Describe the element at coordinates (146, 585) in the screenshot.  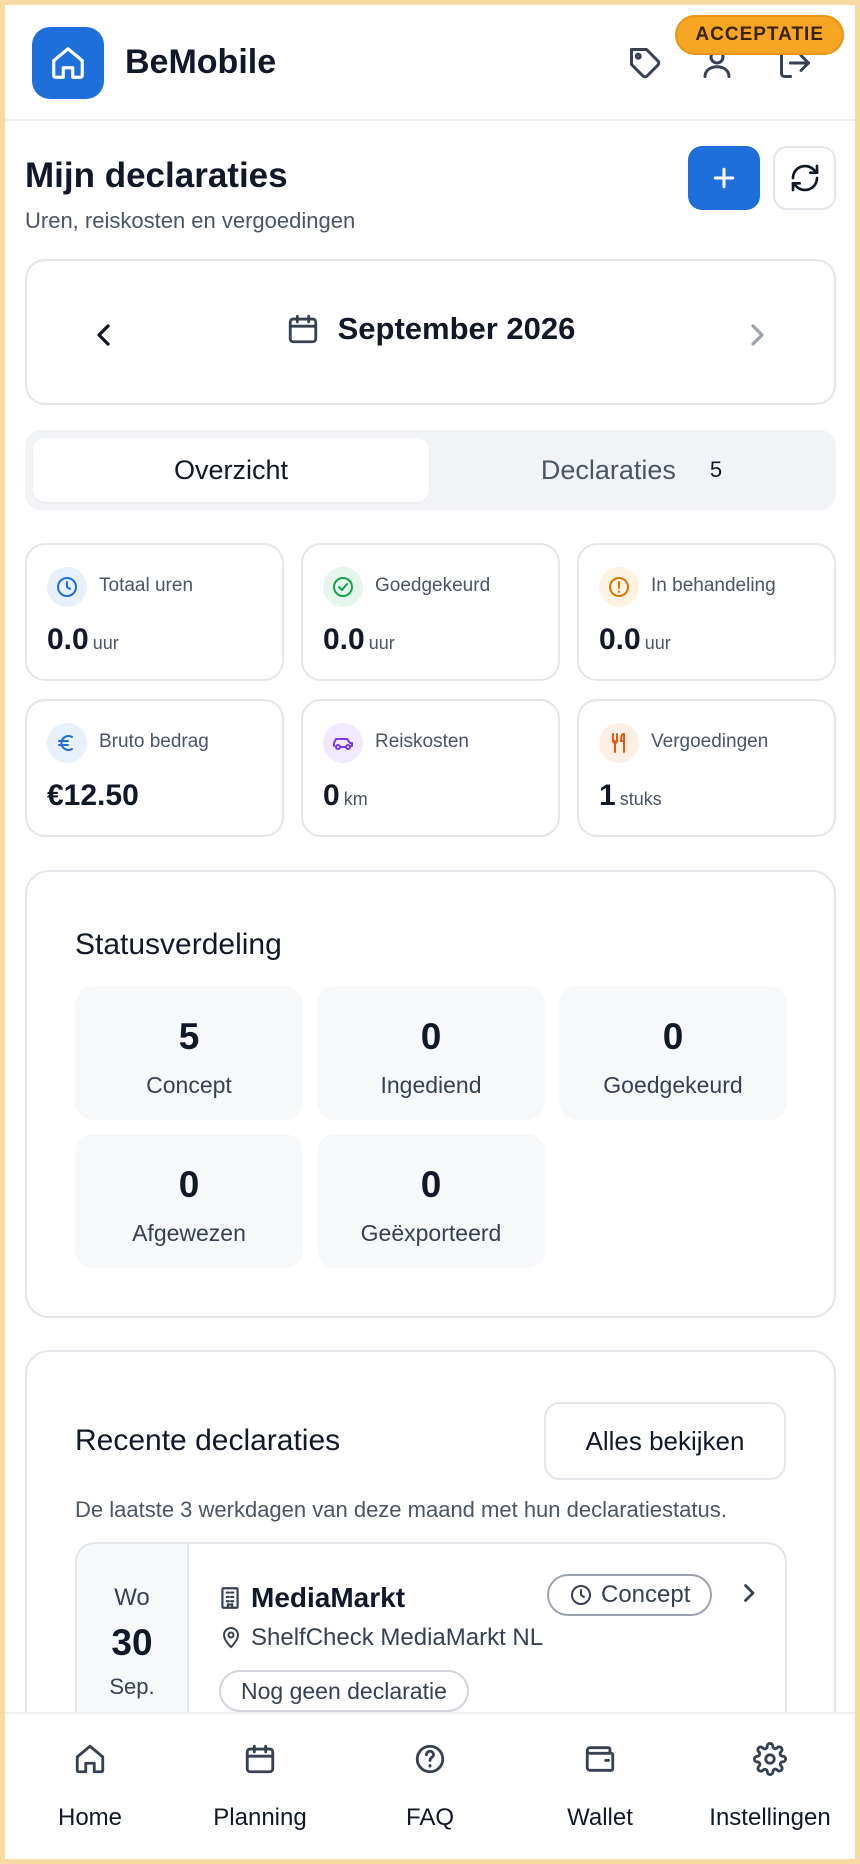
I see `stat-label: Totaal uren` at that location.